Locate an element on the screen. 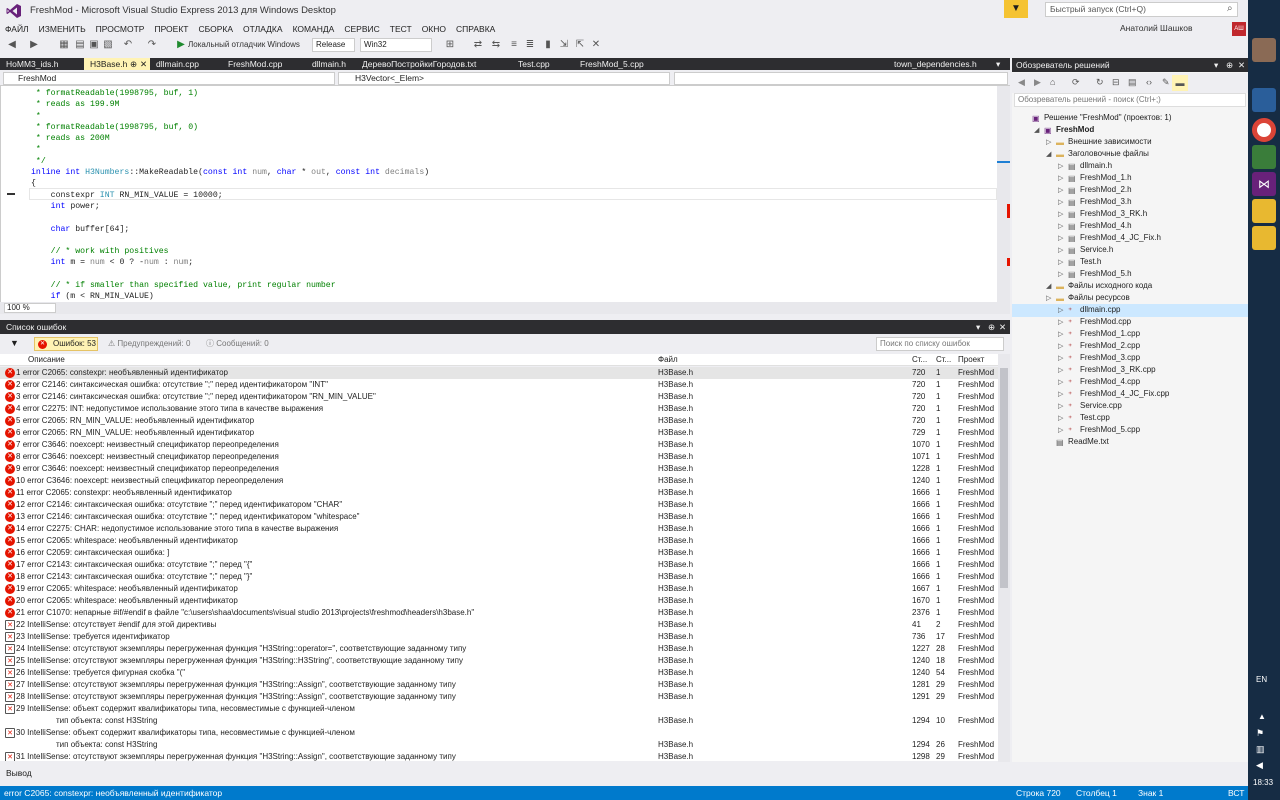 This screenshot has width=1280, height=800. save-all-icon: ▧ is located at coordinates (108, 45).